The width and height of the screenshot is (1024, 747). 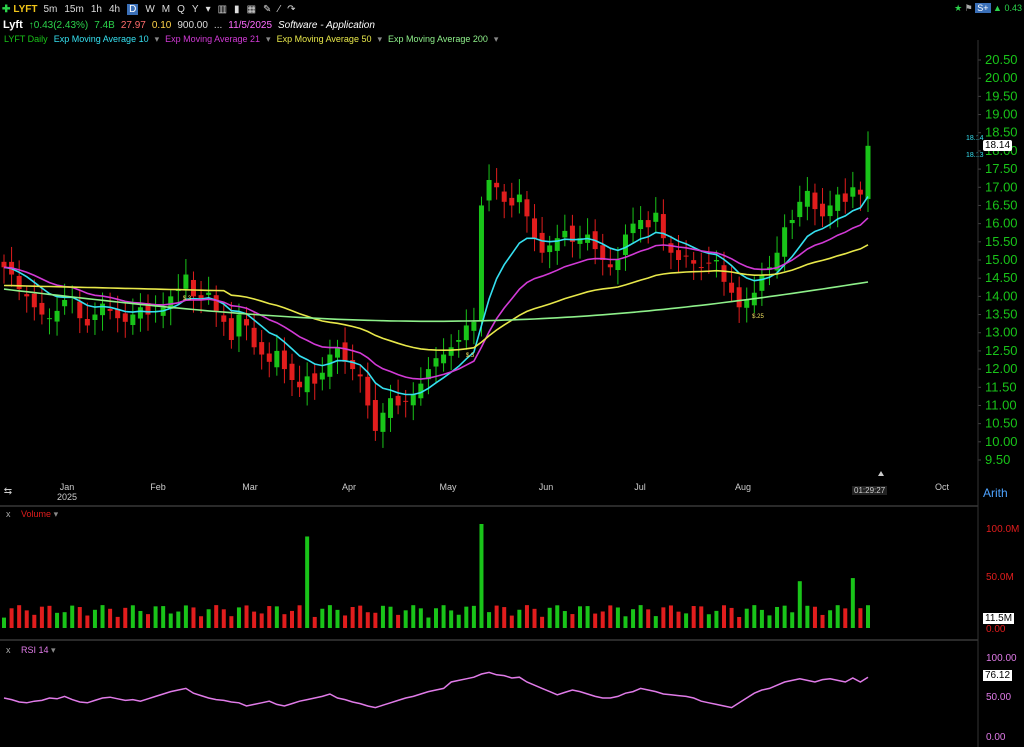 I want to click on rsi-pane-label: x RSI 14 ▾, so click(x=31, y=650).